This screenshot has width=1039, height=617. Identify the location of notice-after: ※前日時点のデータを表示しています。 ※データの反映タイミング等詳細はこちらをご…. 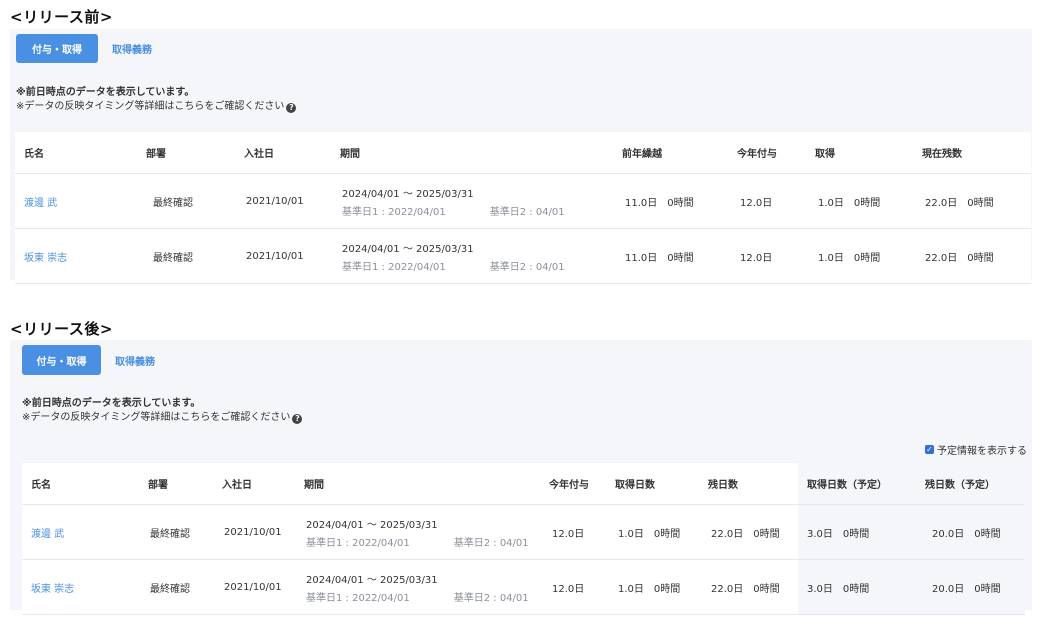
(162, 411).